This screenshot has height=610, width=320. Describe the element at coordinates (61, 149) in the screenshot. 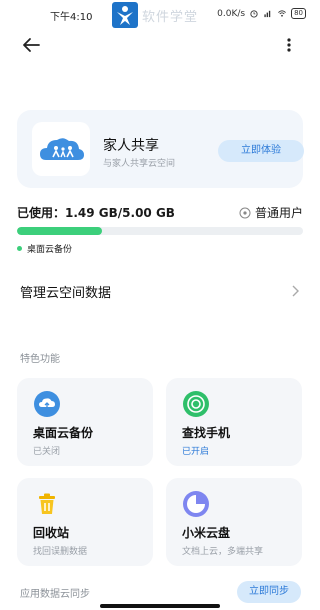

I see `family-cloud-icon` at that location.